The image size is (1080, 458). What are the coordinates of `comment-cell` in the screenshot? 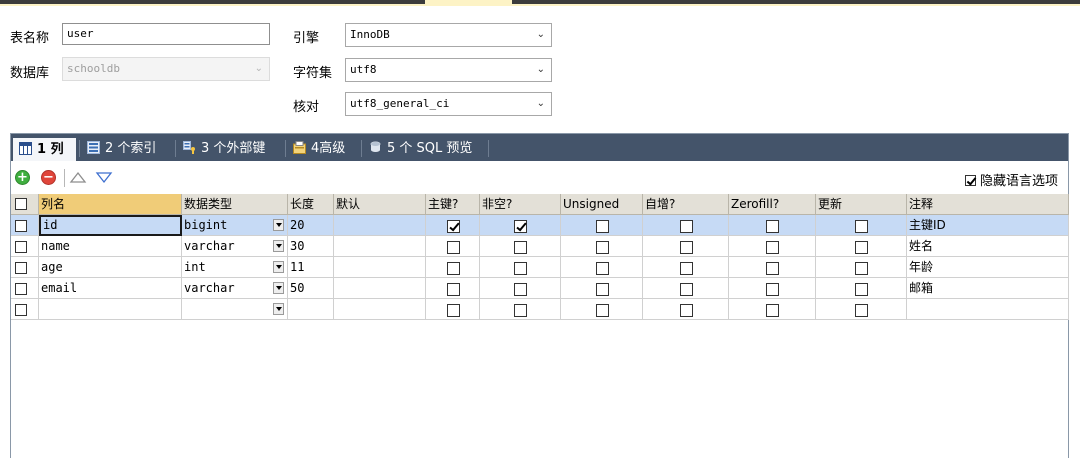 It's located at (988, 309).